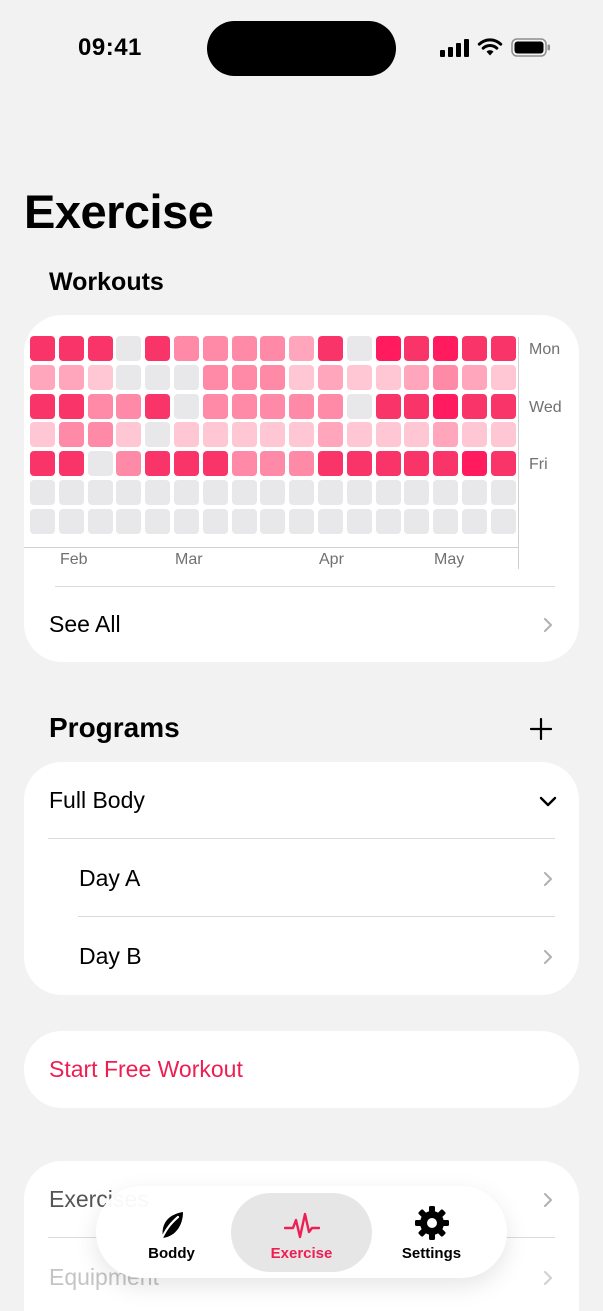 This screenshot has height=1311, width=603. Describe the element at coordinates (106, 282) in the screenshot. I see `workouts-heading: Workouts` at that location.